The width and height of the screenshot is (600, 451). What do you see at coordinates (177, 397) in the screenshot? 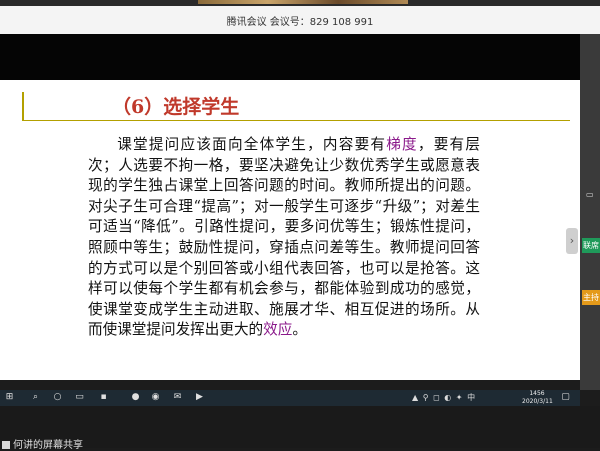
I see `mail-icon: ✉` at bounding box center [177, 397].